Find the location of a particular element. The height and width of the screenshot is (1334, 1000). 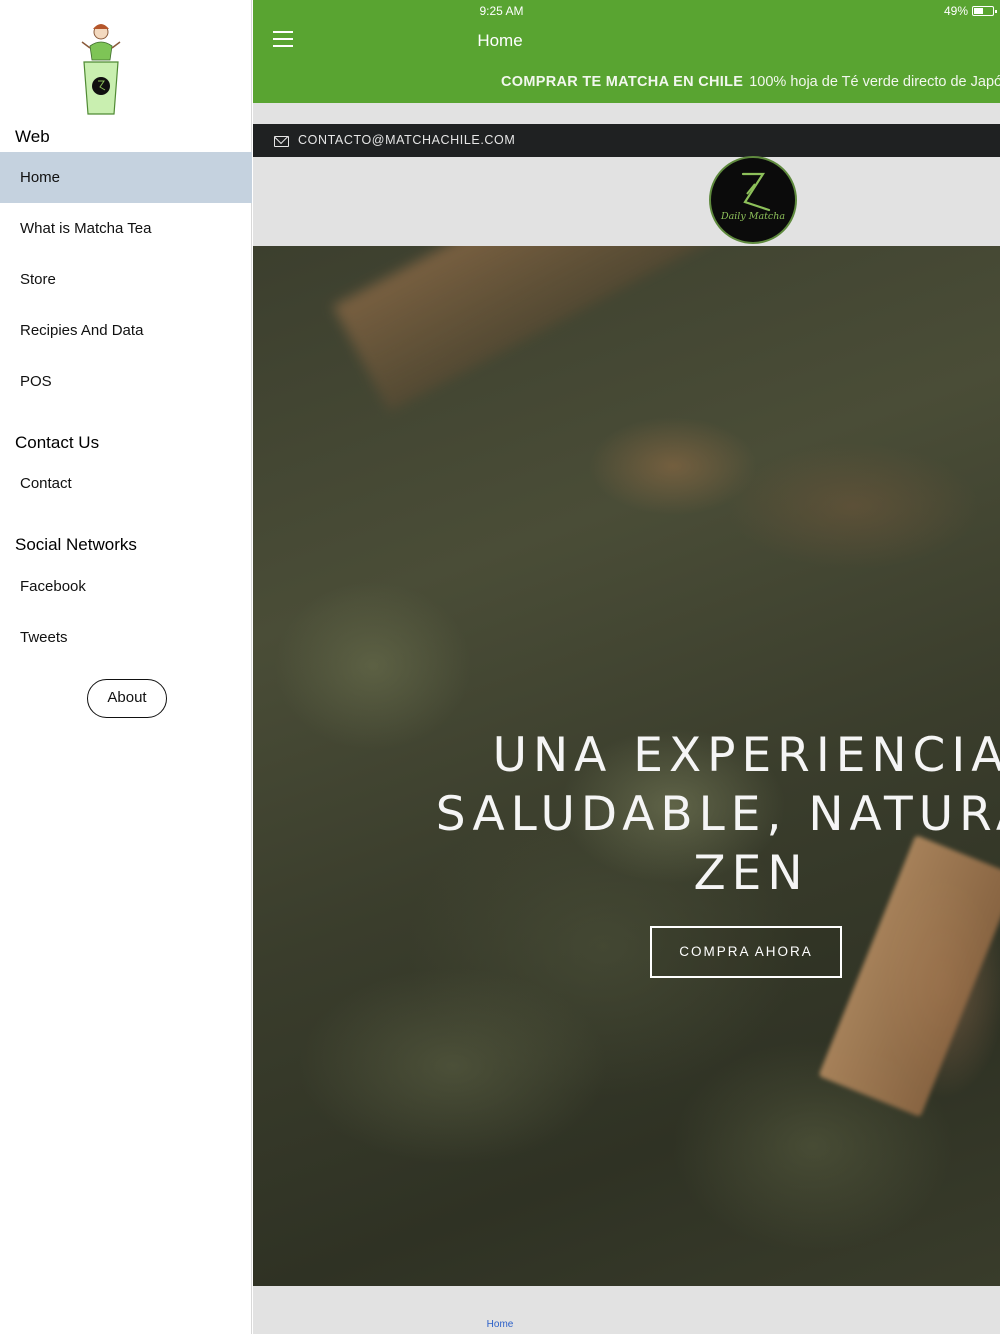

sidebar-item-home: Home is located at coordinates (126, 177).